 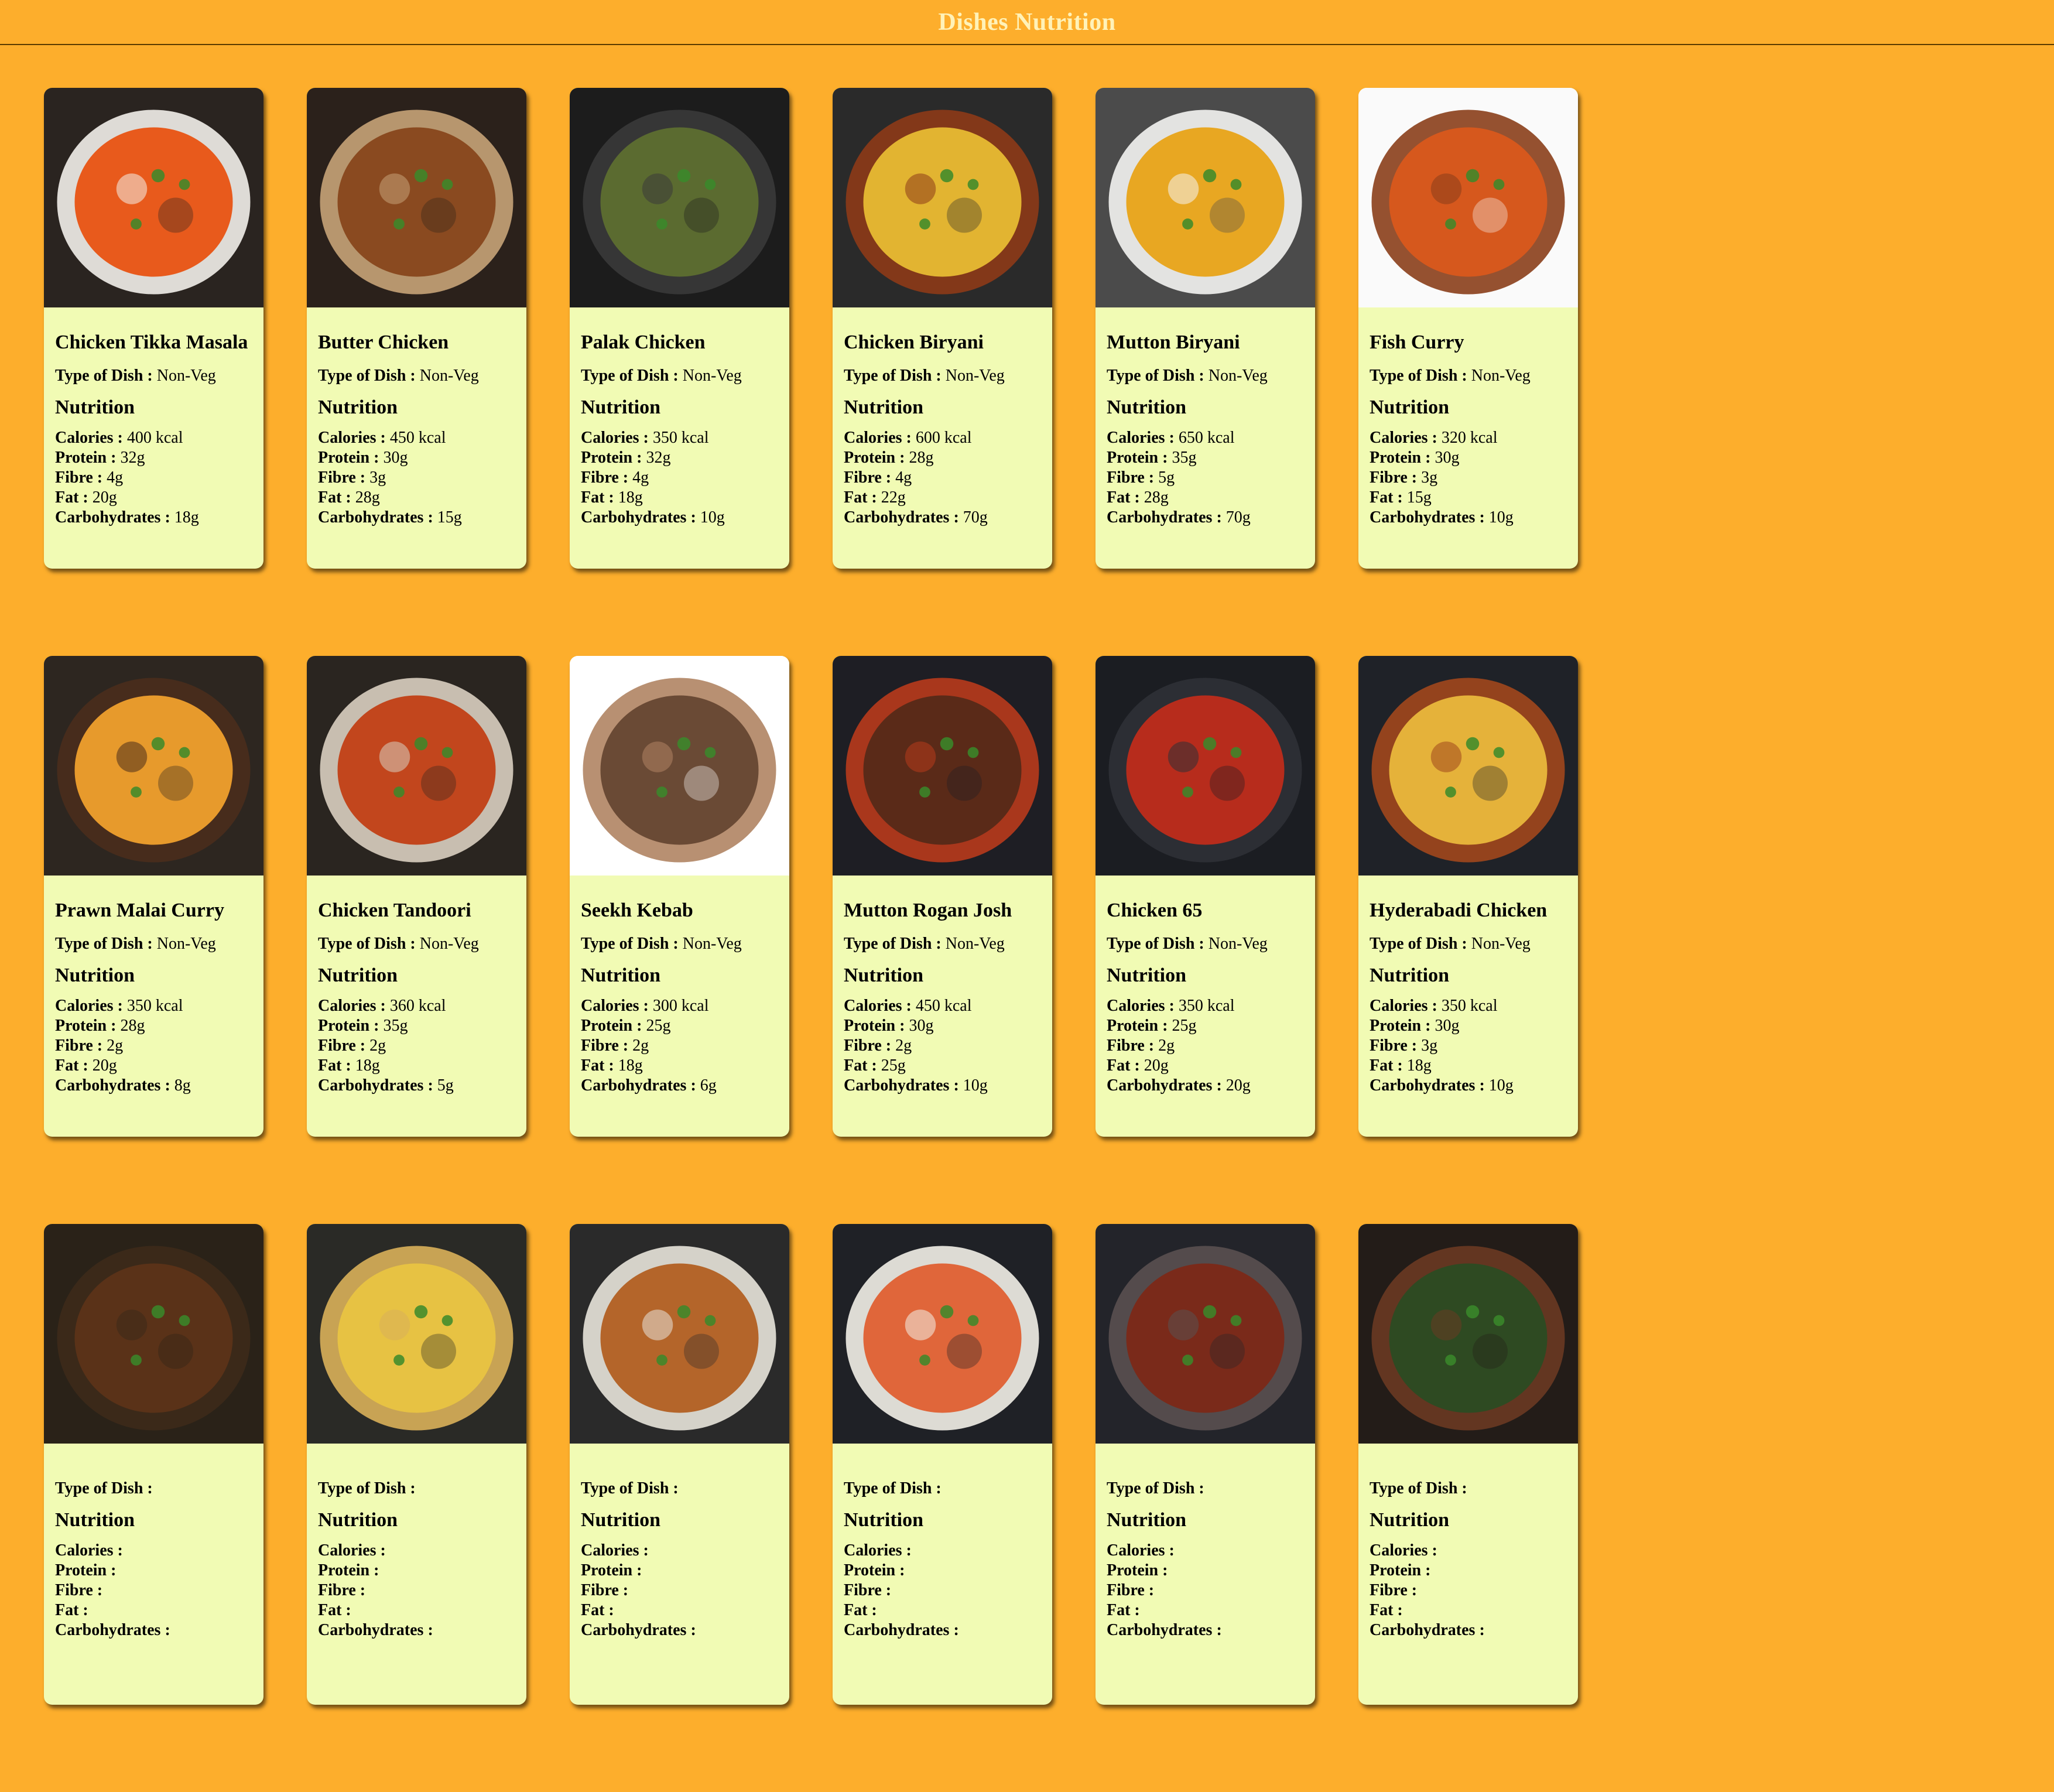 I want to click on page-title: Dishes Nutrition, so click(x=1027, y=22).